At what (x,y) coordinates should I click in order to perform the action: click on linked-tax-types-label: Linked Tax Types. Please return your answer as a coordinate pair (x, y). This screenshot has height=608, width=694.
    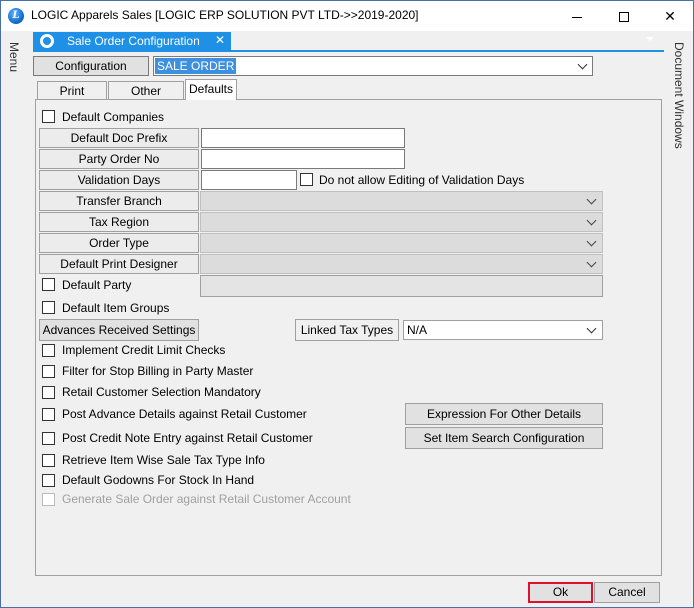
    Looking at the image, I should click on (347, 330).